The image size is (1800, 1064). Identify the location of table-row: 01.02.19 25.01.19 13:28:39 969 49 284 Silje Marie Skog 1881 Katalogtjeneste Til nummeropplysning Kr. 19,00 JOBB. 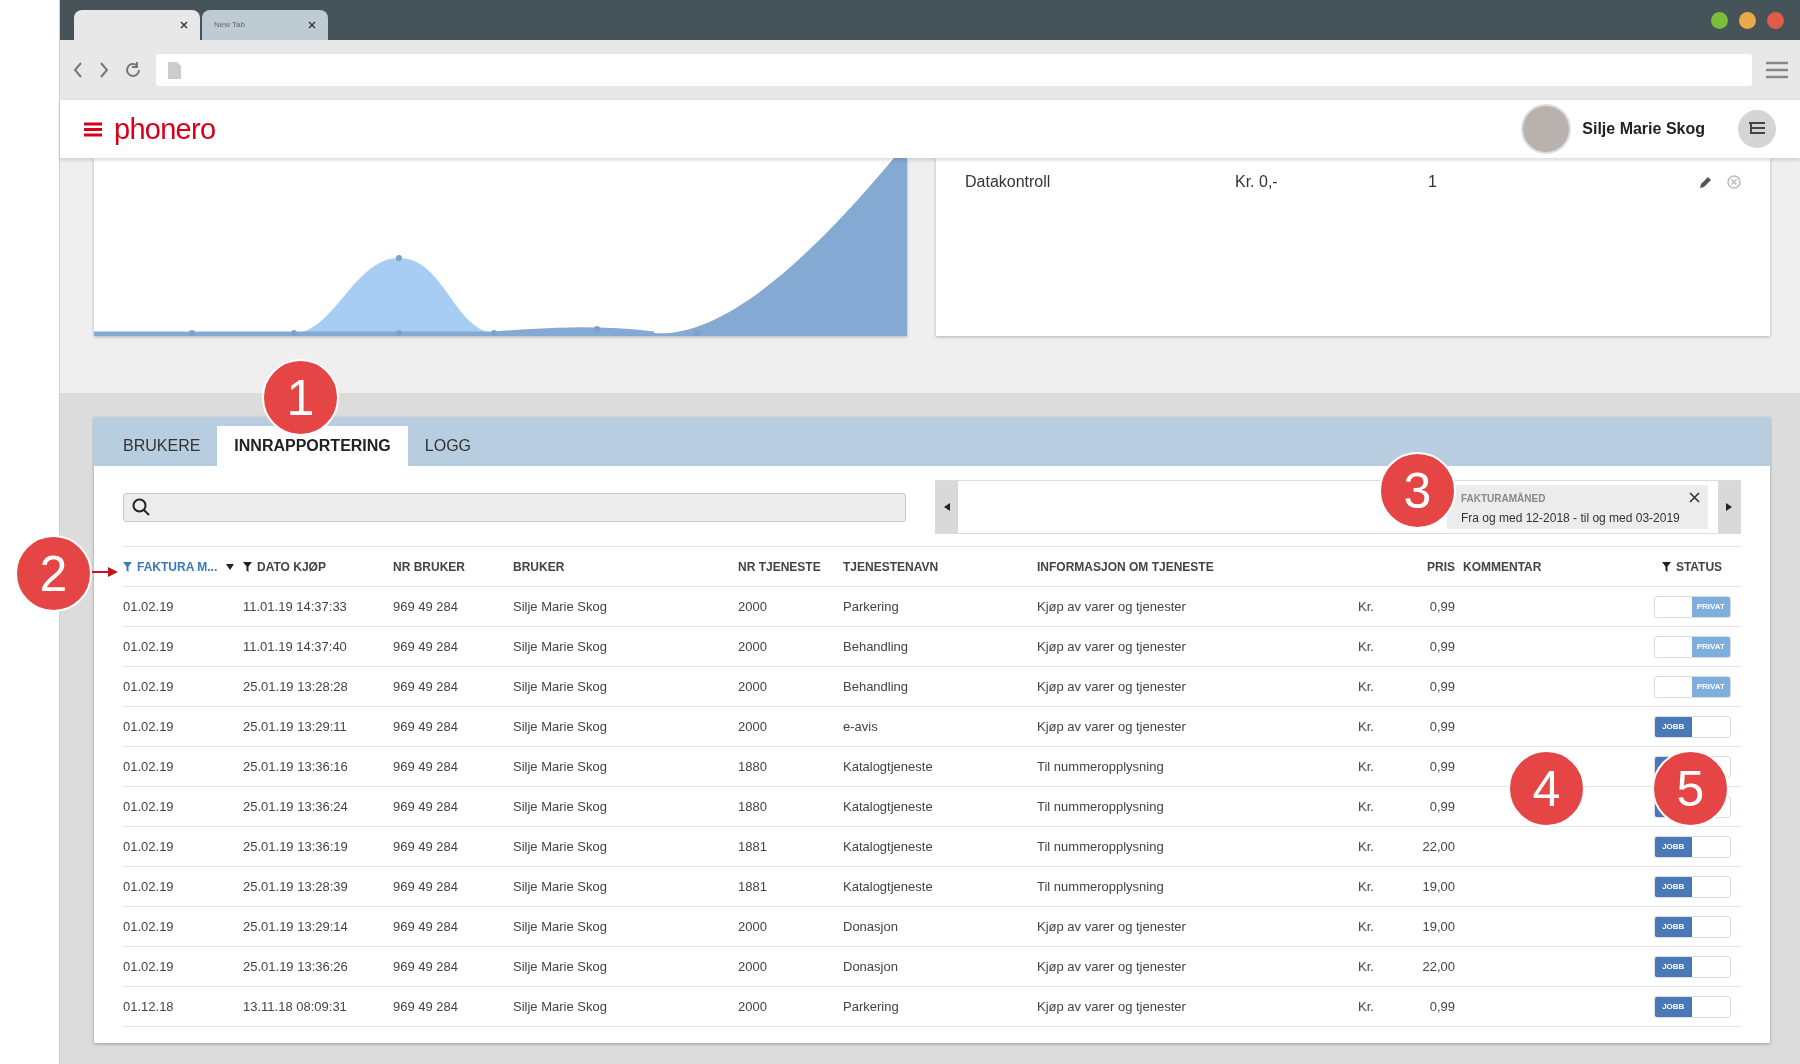
(932, 887).